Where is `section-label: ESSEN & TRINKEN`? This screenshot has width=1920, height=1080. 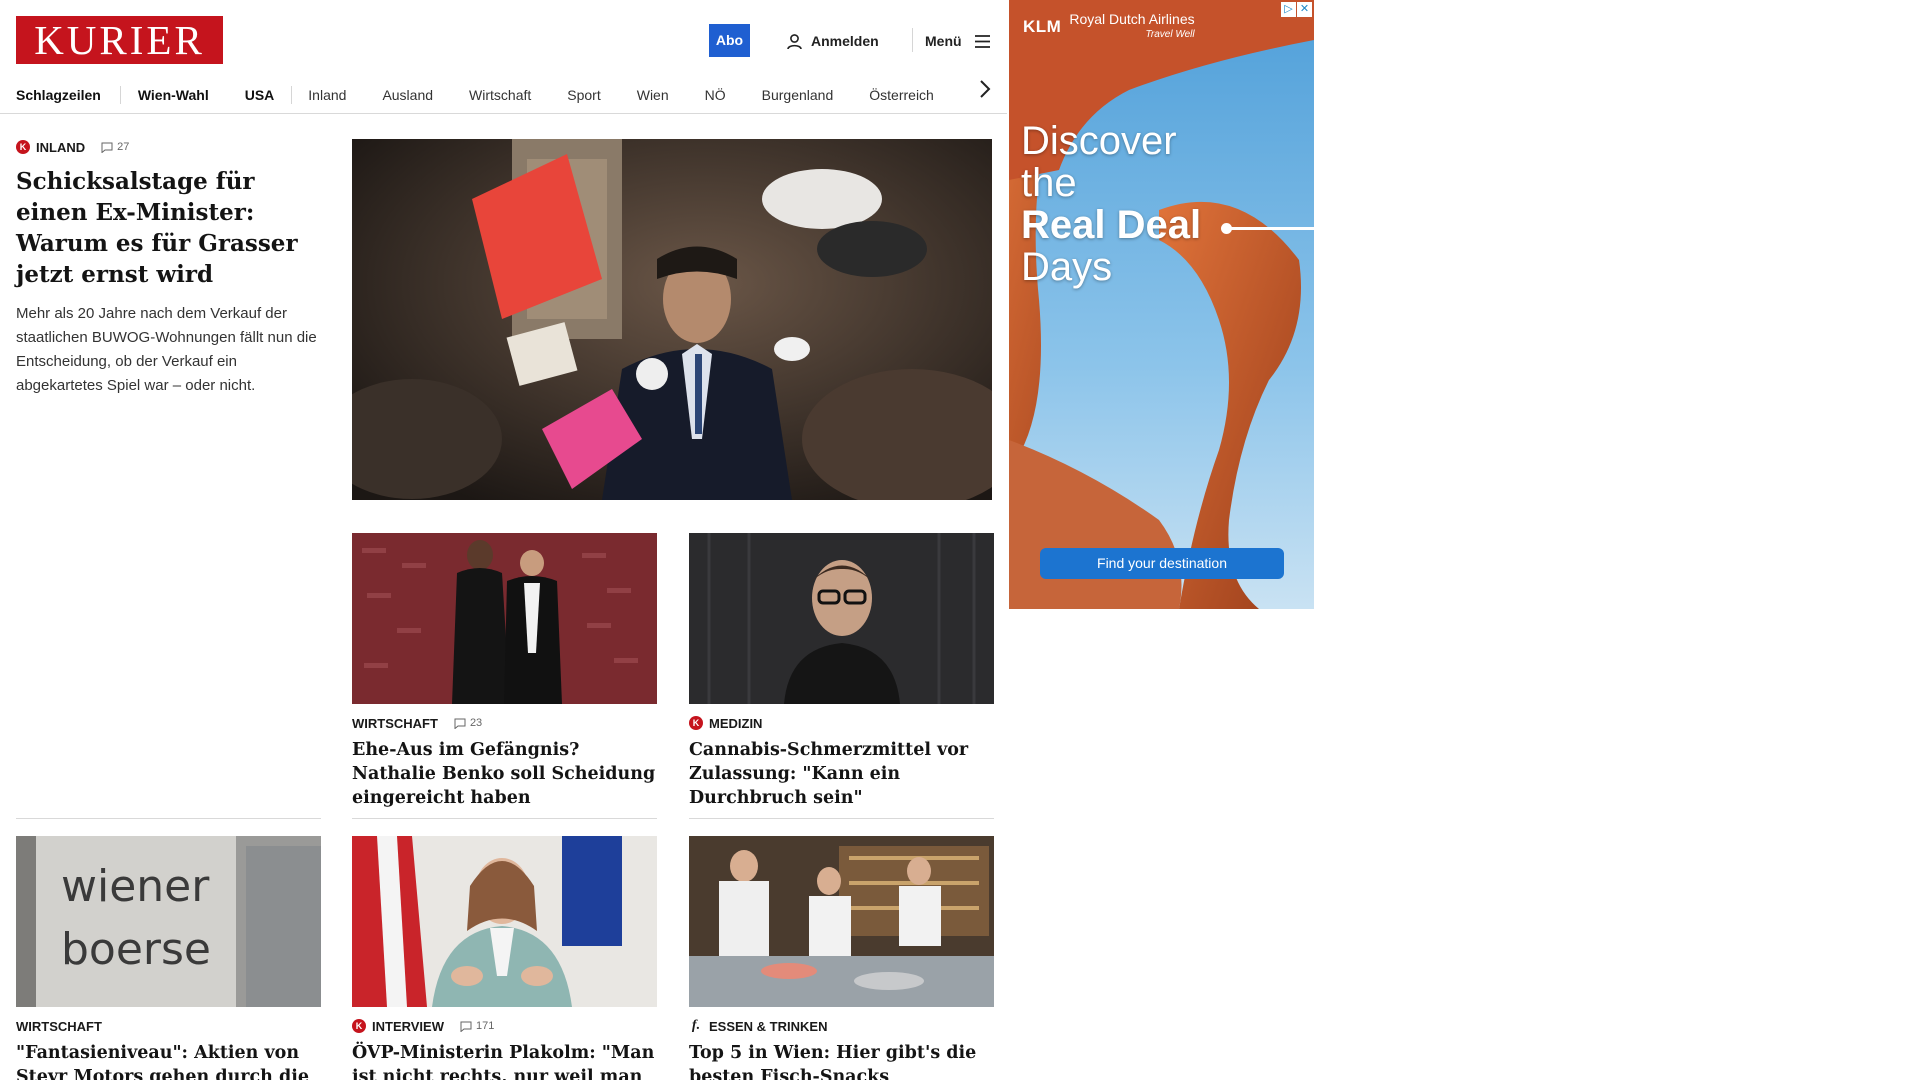
section-label: ESSEN & TRINKEN is located at coordinates (768, 1026).